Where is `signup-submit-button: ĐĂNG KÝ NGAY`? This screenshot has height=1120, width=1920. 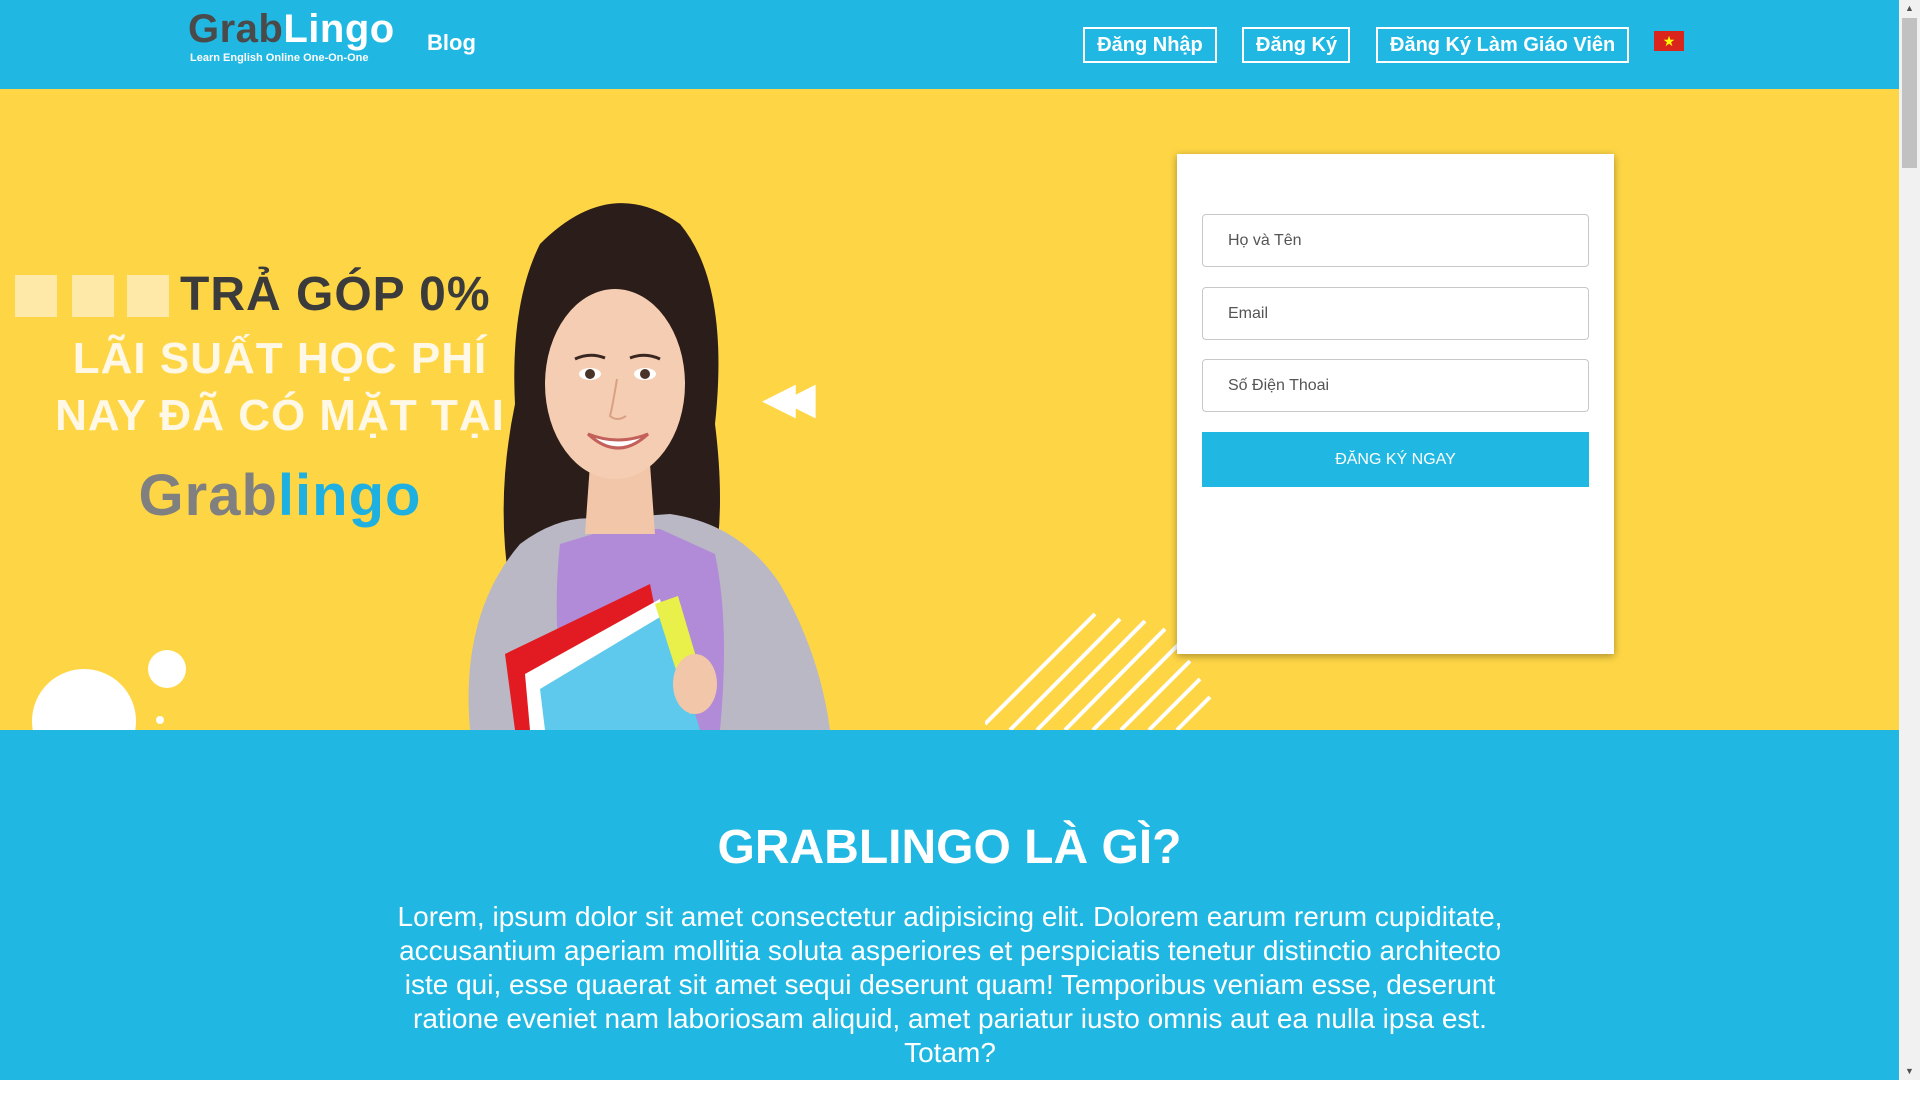 signup-submit-button: ĐĂNG KÝ NGAY is located at coordinates (1395, 459).